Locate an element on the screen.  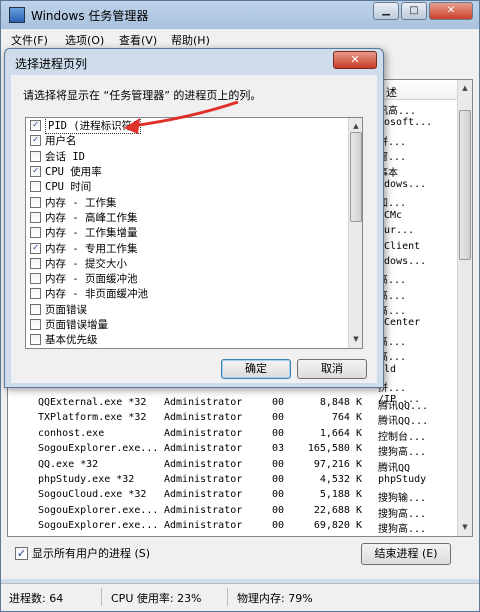
column-option: CPU 时间 is located at coordinates (194, 186).